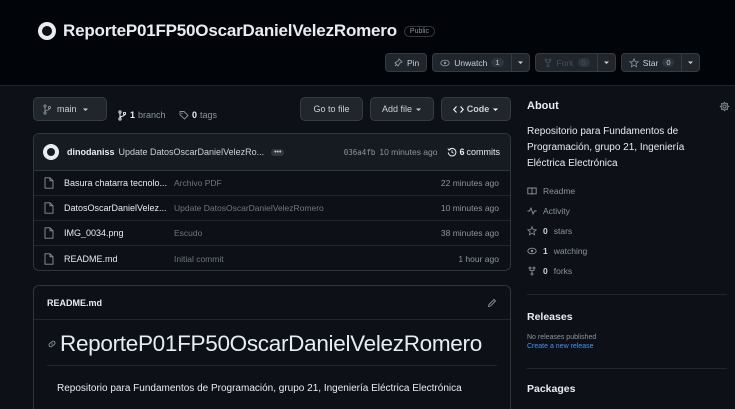 The width and height of the screenshot is (735, 409). I want to click on anchor-link-icon, so click(52, 344).